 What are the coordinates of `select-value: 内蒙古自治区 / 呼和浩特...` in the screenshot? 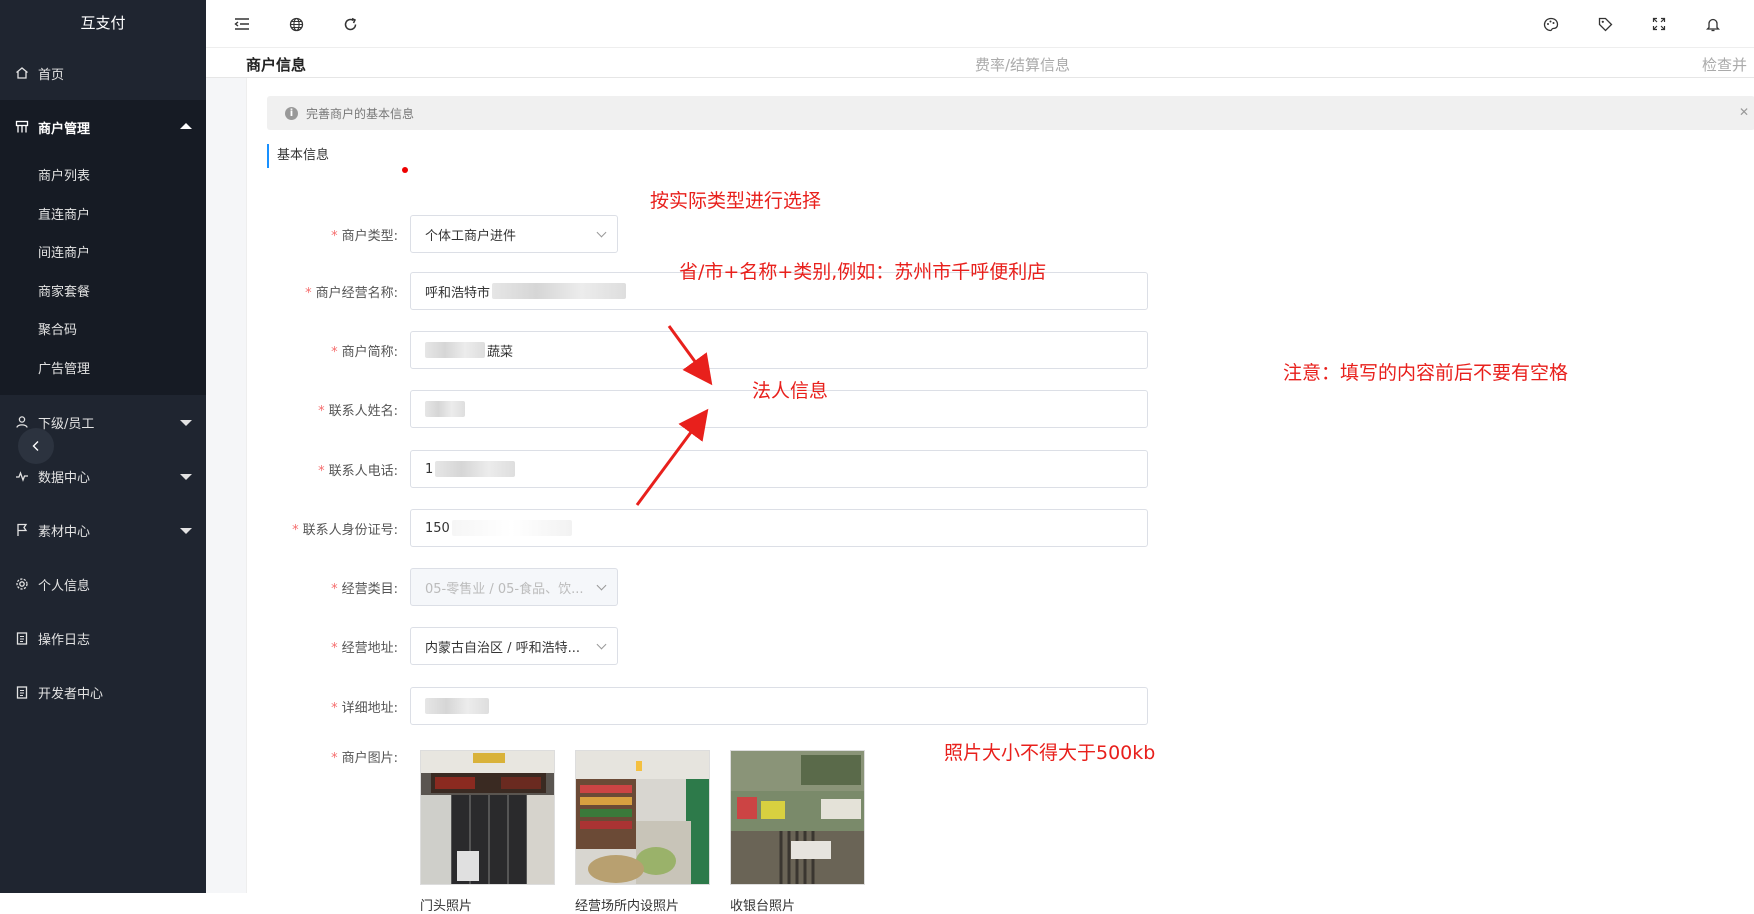 It's located at (503, 648).